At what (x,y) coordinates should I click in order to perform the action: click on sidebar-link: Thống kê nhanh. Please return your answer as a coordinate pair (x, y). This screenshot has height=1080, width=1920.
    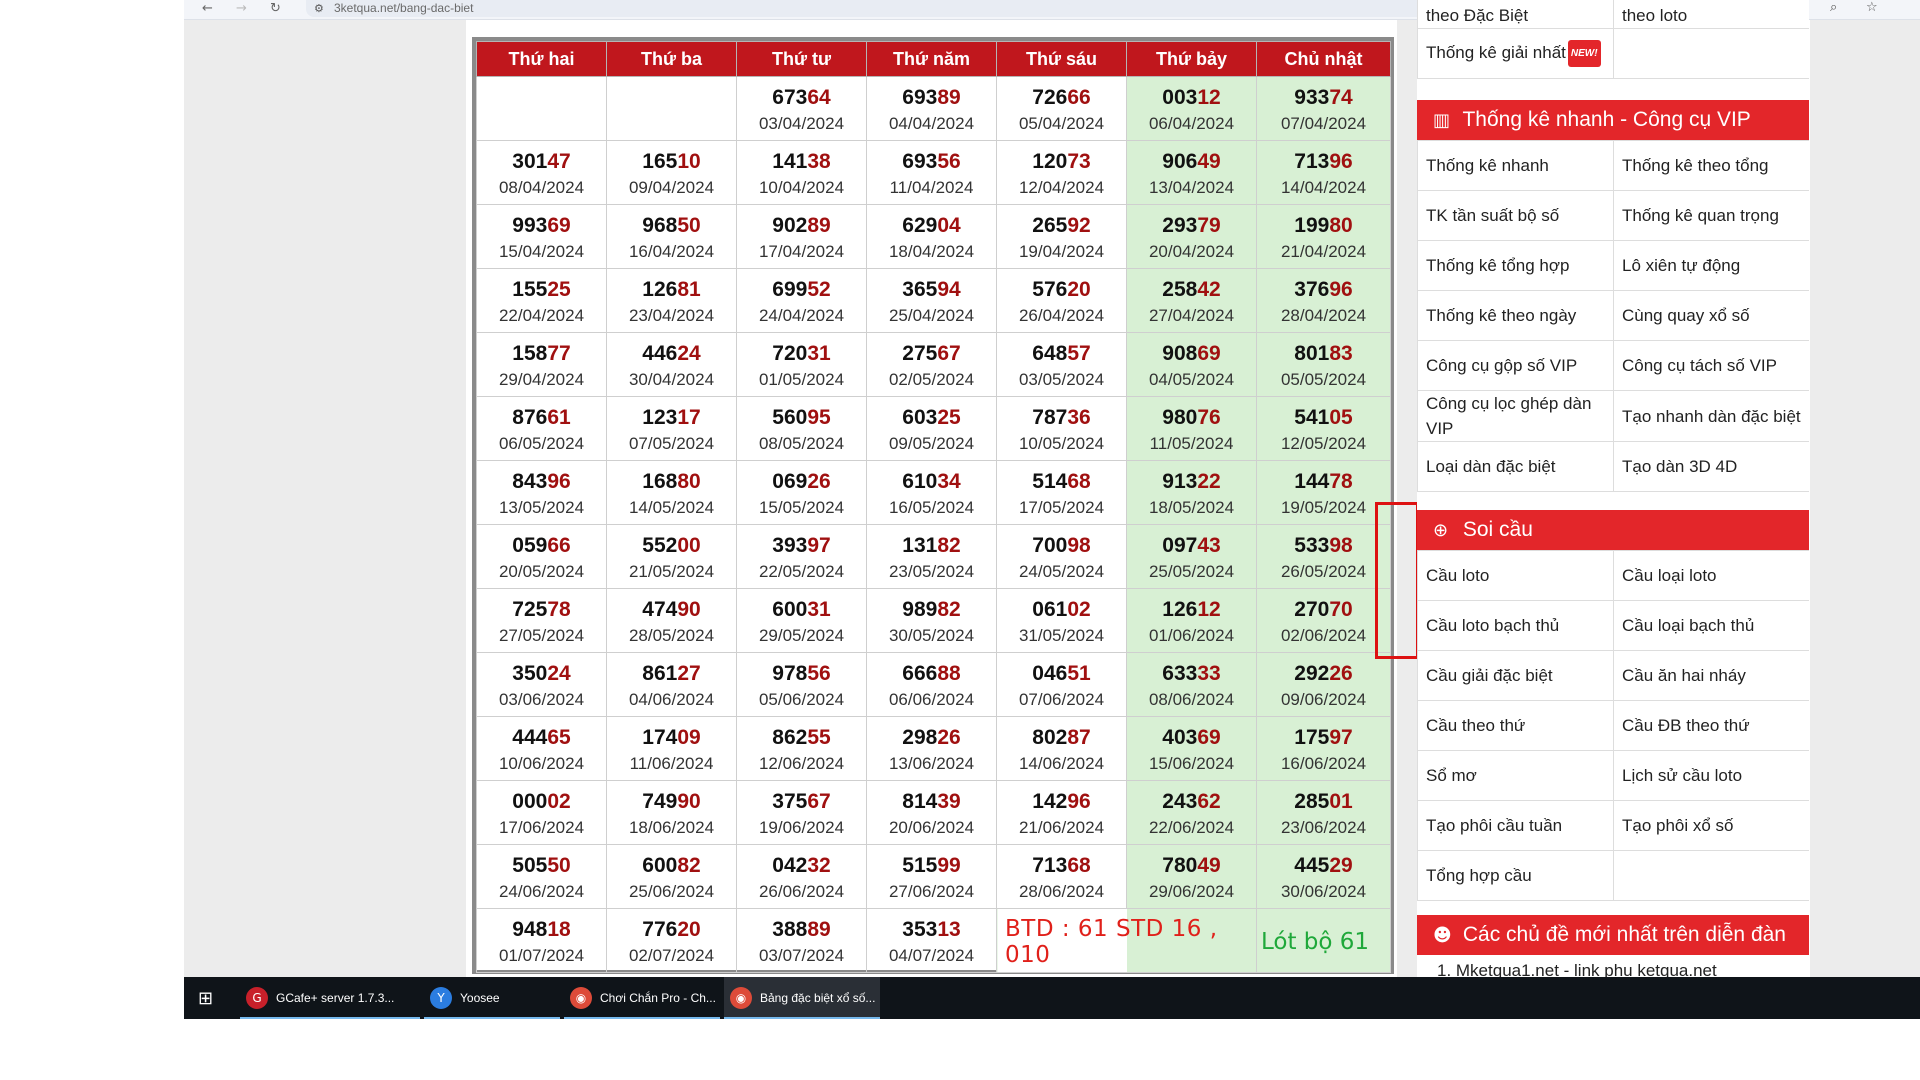
    Looking at the image, I should click on (1515, 165).